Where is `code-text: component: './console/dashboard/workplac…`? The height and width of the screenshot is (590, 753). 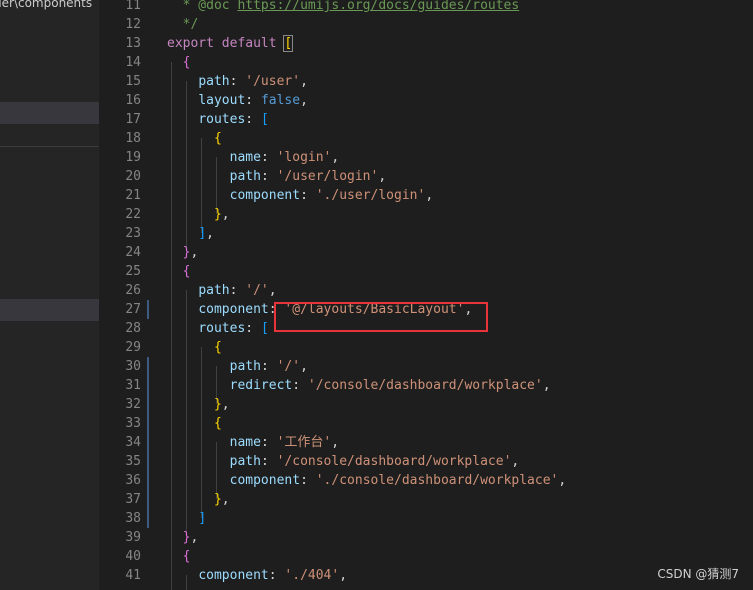 code-text: component: './console/dashboard/workplac… is located at coordinates (367, 480).